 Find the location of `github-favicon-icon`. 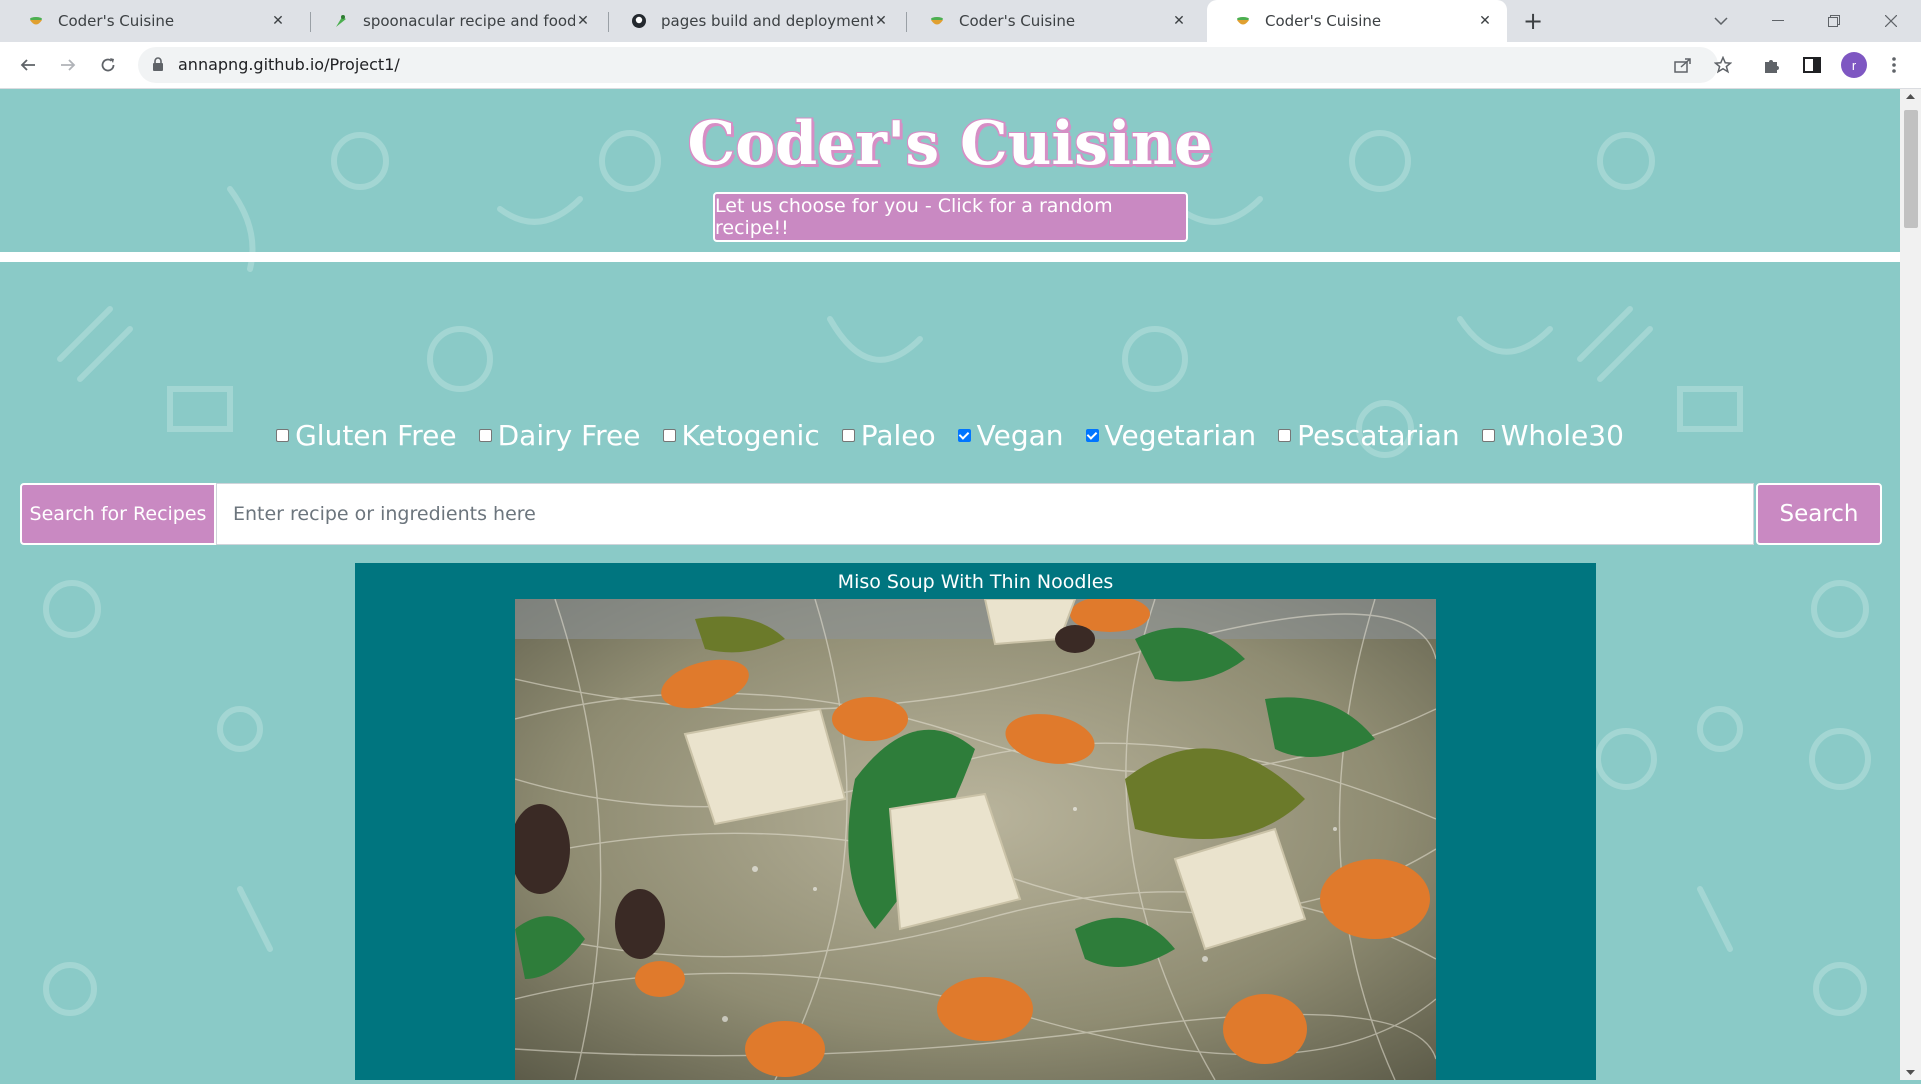

github-favicon-icon is located at coordinates (639, 21).